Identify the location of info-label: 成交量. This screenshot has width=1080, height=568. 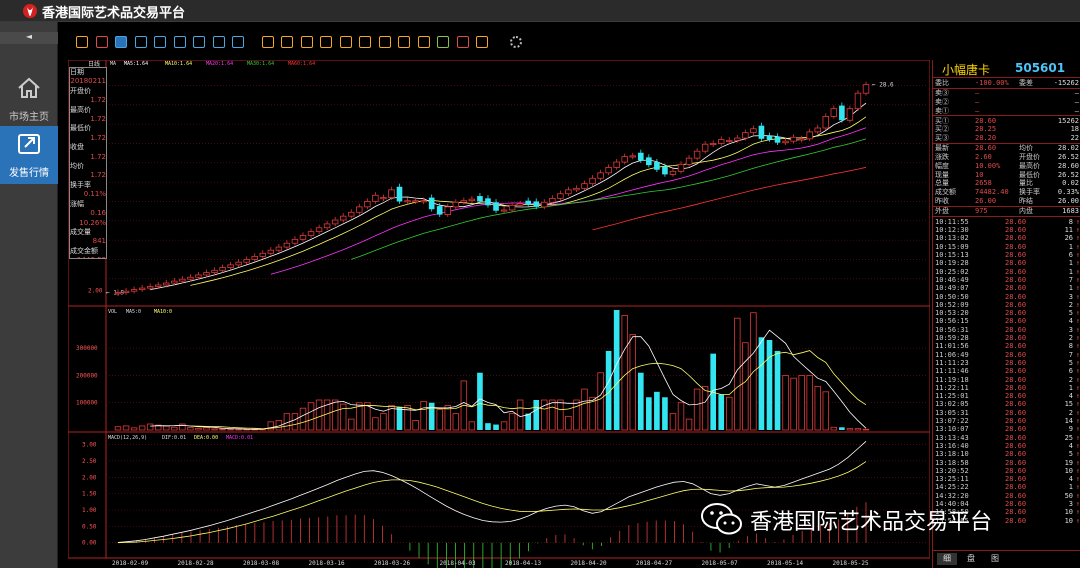
(80, 231).